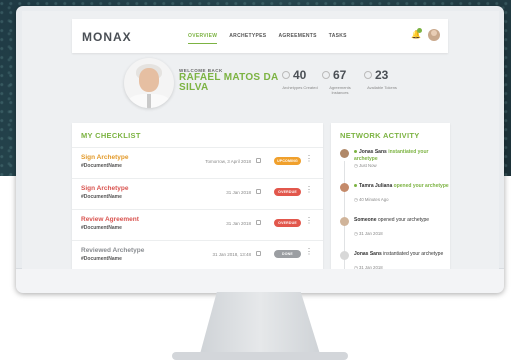  I want to click on user-name: RAFAEL MATOS DA SILVA, so click(229, 82).